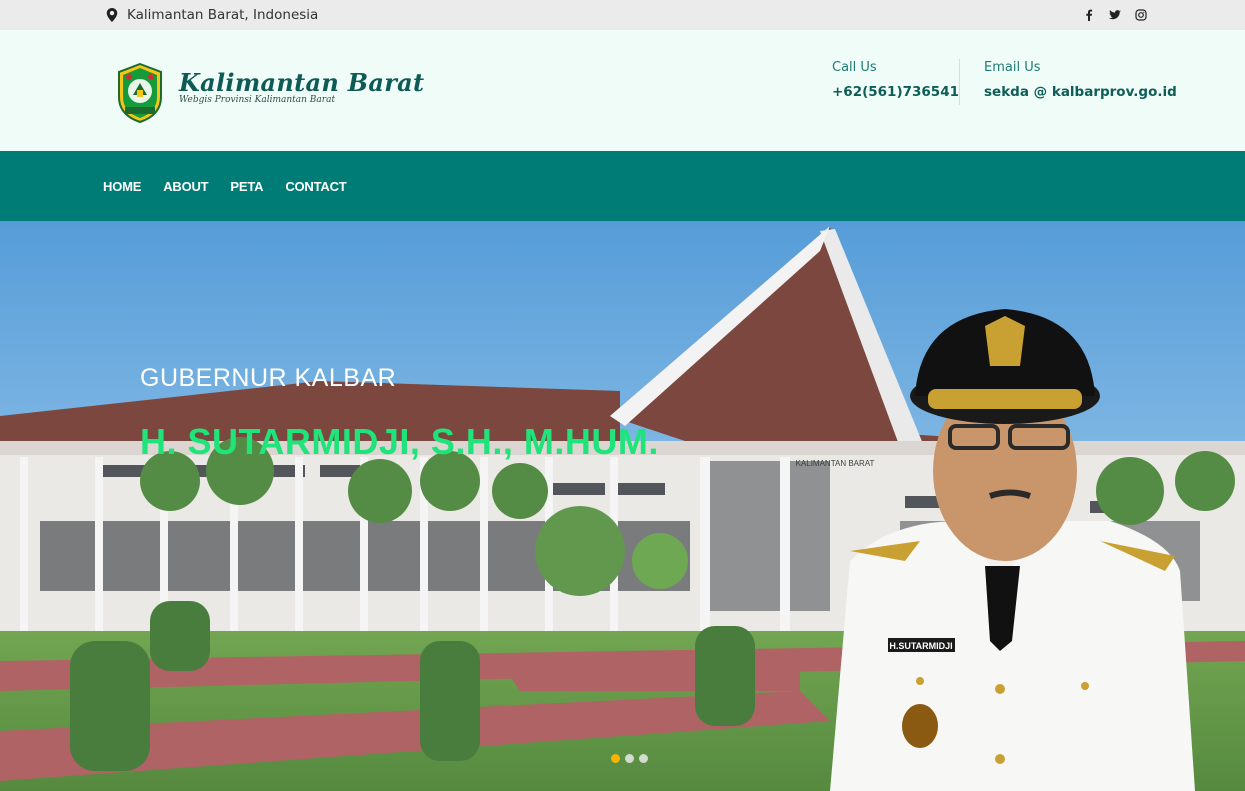  Describe the element at coordinates (268, 378) in the screenshot. I see `hero-subtitle: GUBERNUR KALBAR` at that location.